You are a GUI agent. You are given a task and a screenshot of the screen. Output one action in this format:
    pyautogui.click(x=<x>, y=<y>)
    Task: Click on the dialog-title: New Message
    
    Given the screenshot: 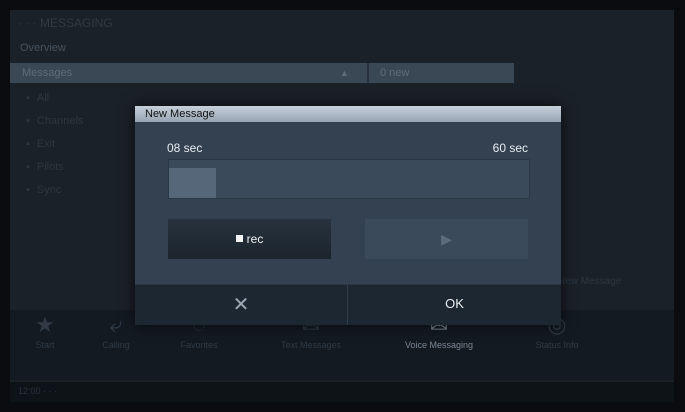 What is the action you would take?
    pyautogui.click(x=348, y=114)
    